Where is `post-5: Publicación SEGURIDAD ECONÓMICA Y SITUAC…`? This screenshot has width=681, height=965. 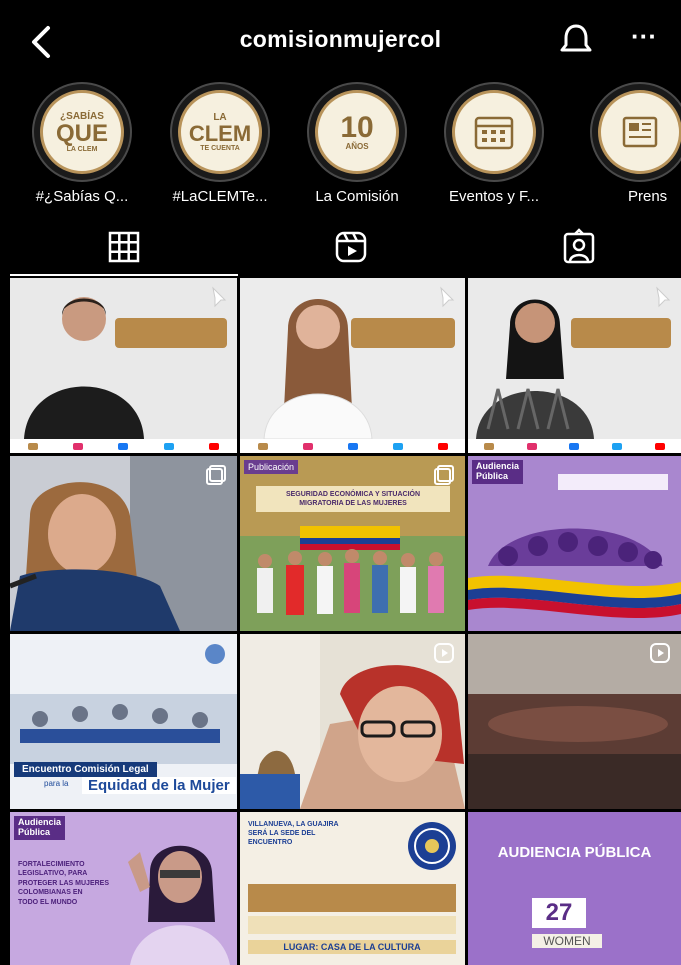
post-5: Publicación SEGURIDAD ECONÓMICA Y SITUAC… is located at coordinates (352, 543).